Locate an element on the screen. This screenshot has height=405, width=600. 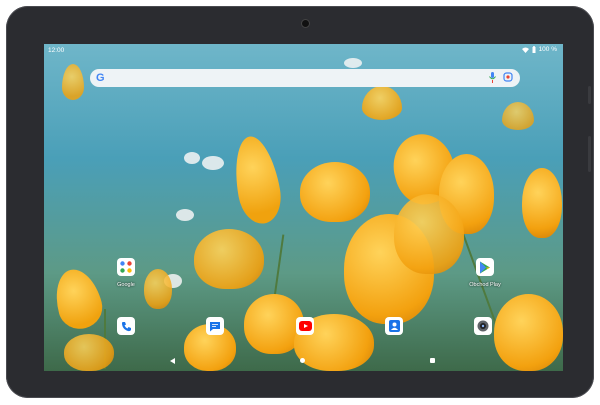
navigation-bar is located at coordinates (303, 362).